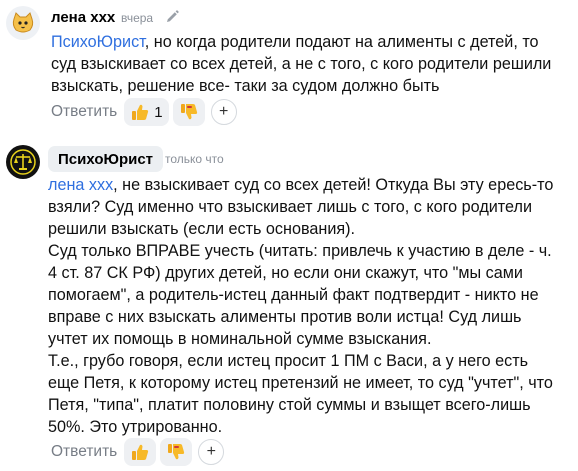 The height and width of the screenshot is (471, 578). Describe the element at coordinates (80, 185) in the screenshot. I see `mention-link: лена ххх` at that location.